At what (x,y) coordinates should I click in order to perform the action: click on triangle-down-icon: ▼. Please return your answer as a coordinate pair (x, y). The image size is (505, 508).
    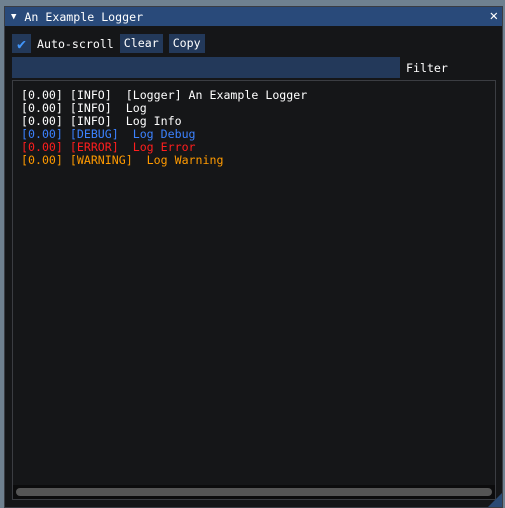
    Looking at the image, I should click on (13, 17).